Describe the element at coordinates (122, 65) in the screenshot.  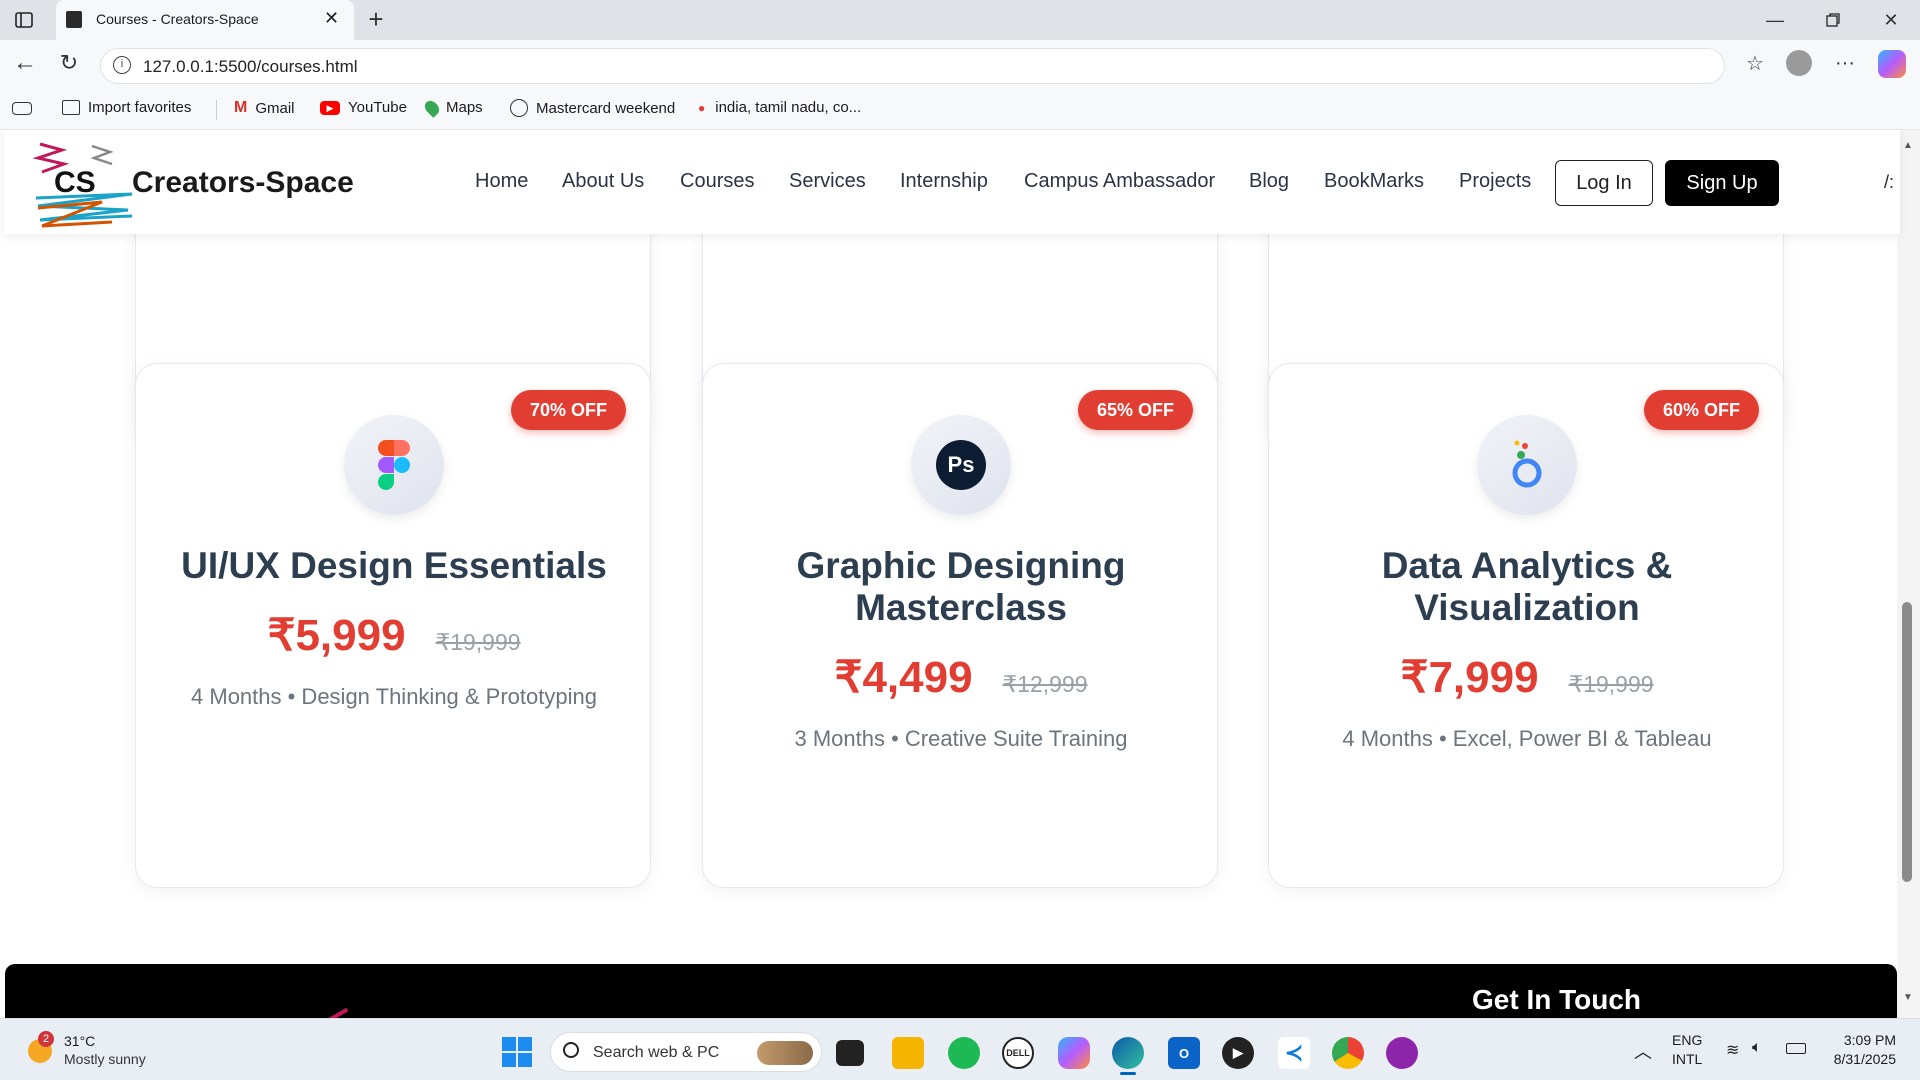
I see `site-info-icon: i` at that location.